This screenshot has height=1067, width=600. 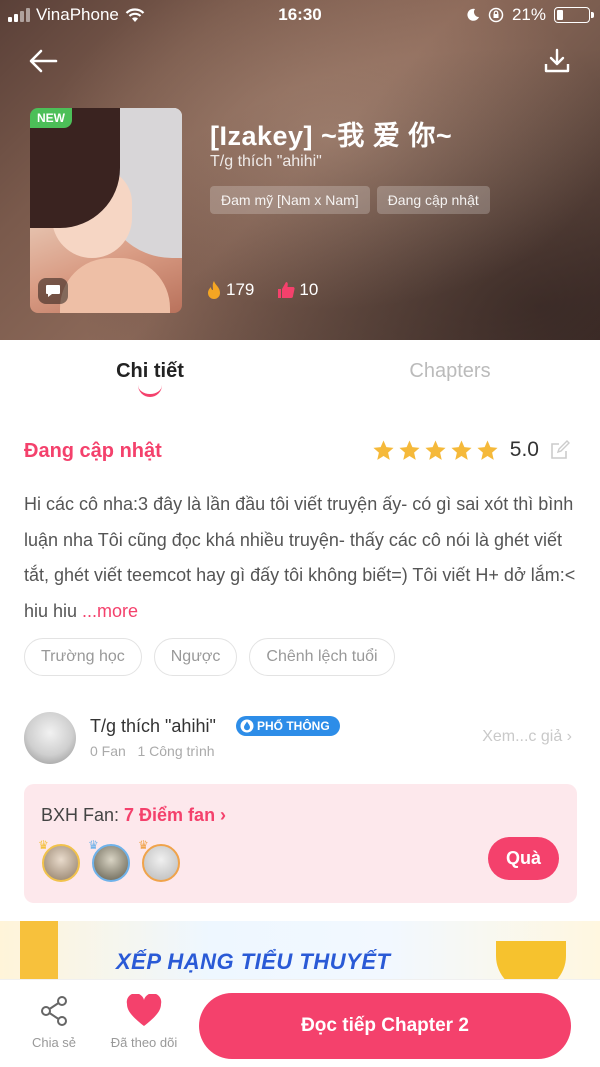 I want to click on author-avatar, so click(x=50, y=738).